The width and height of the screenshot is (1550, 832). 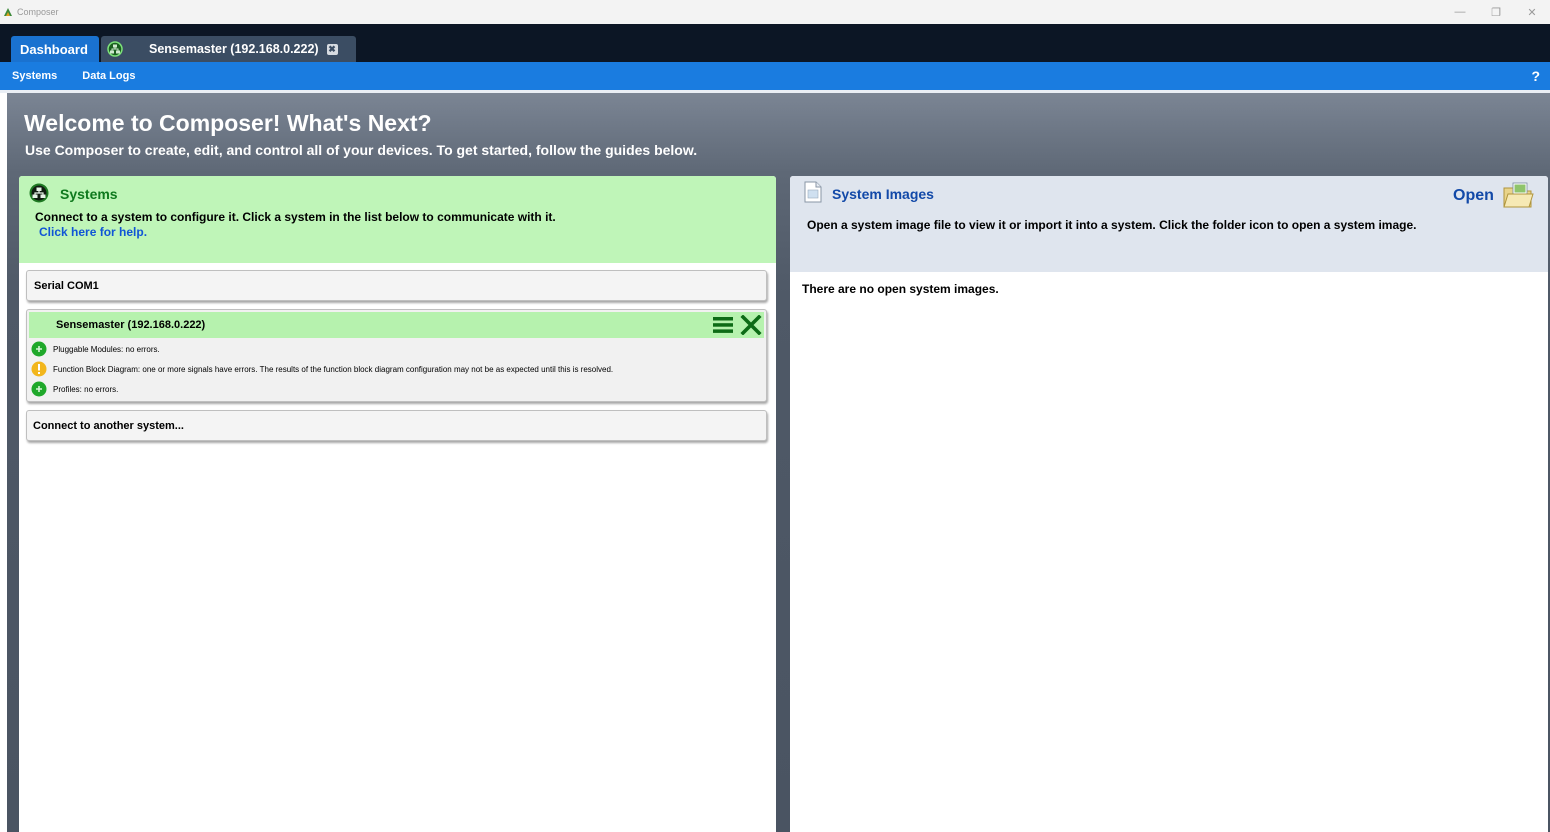 What do you see at coordinates (106, 349) in the screenshot?
I see `status-text: Pluggable Modules: no errors.` at bounding box center [106, 349].